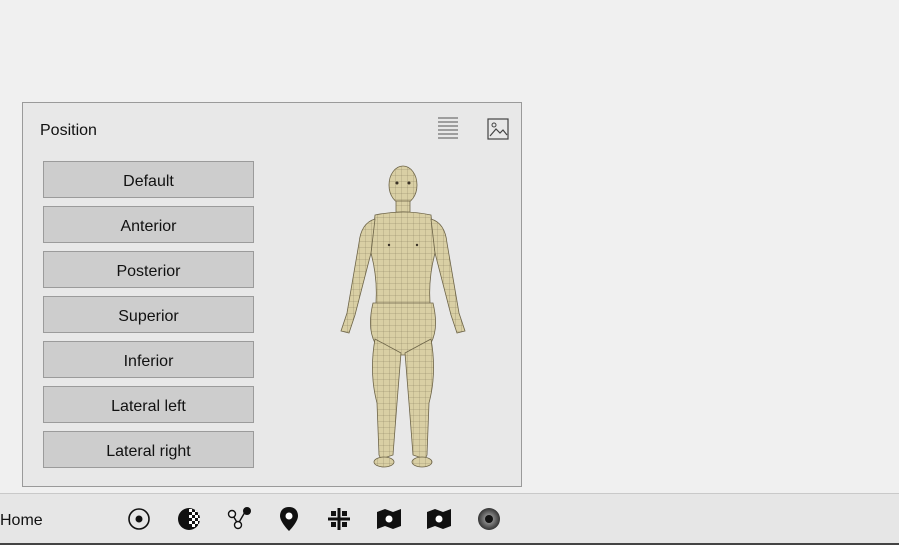 This screenshot has width=899, height=545. What do you see at coordinates (148, 404) in the screenshot?
I see `lateral-left-button: Lateral left` at bounding box center [148, 404].